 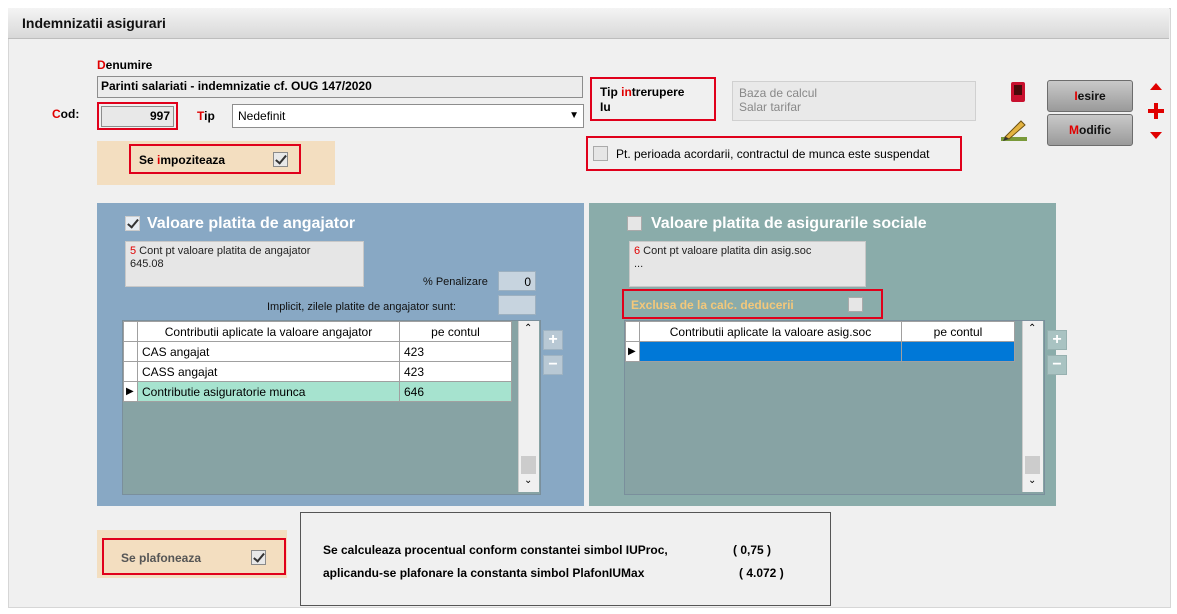 What do you see at coordinates (958, 331) in the screenshot?
I see `col-pe-contul-asig: pe contul` at bounding box center [958, 331].